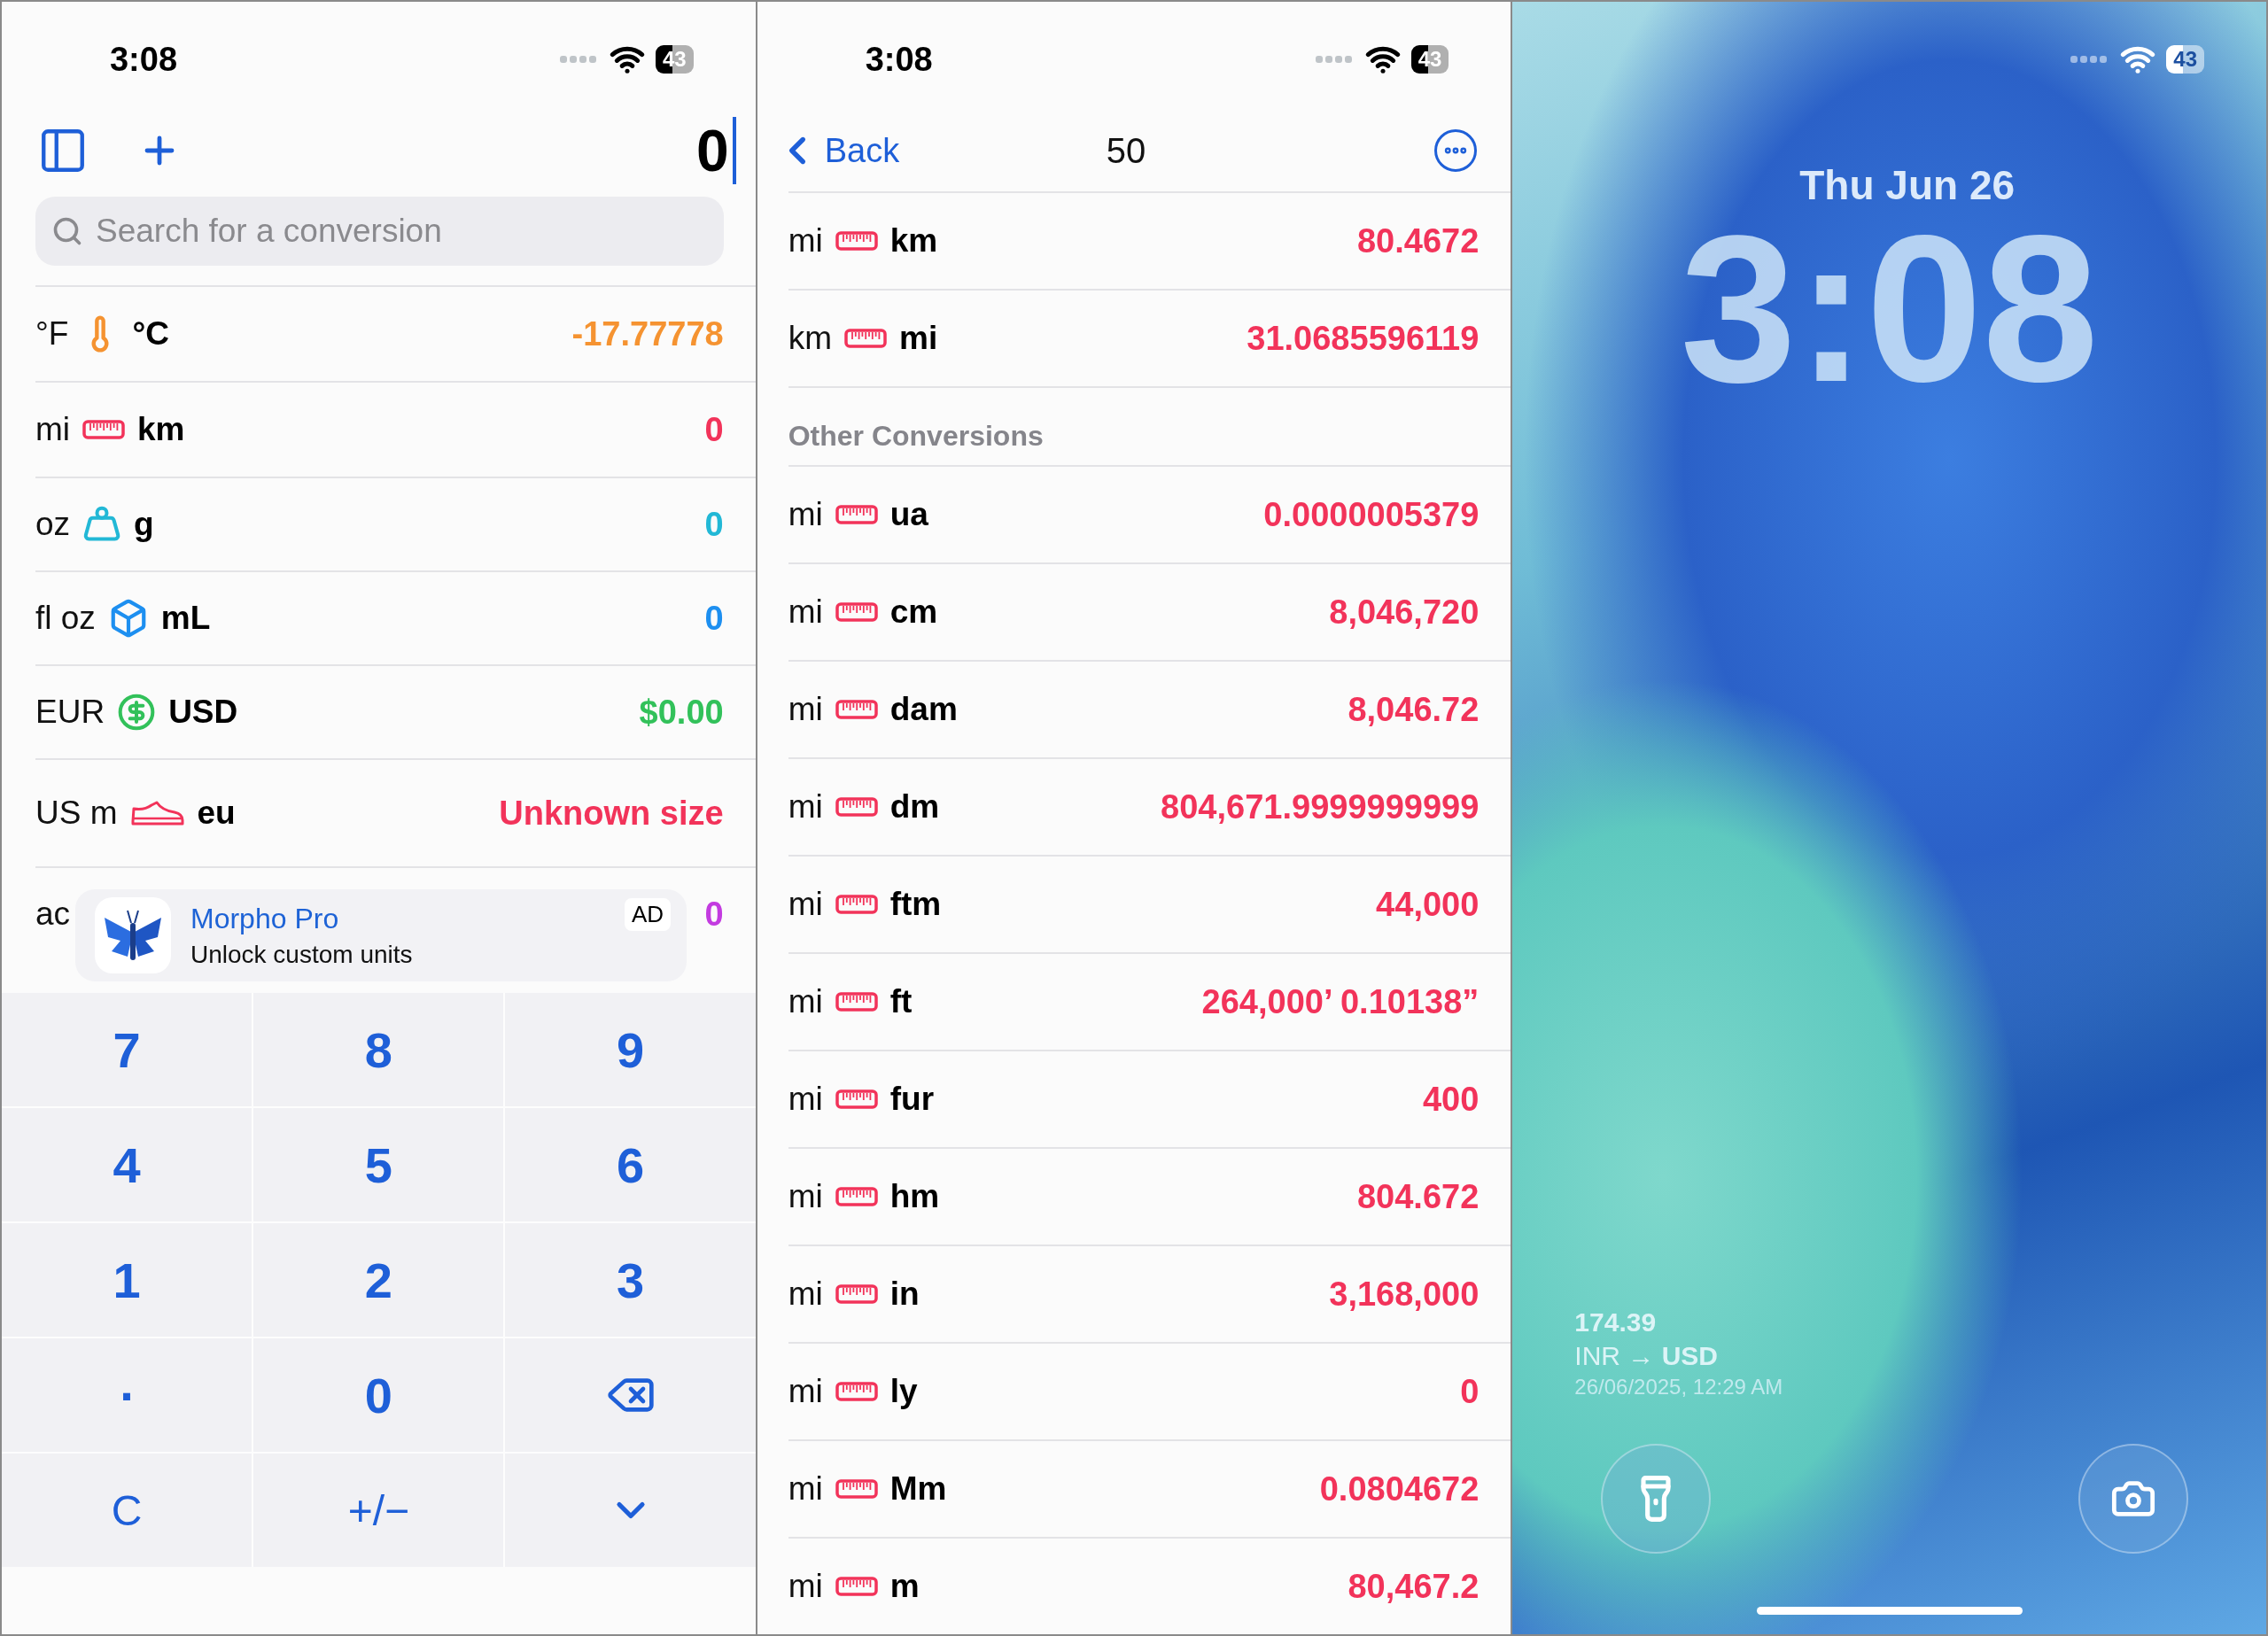 The height and width of the screenshot is (1636, 2268). I want to click on back-button: Back, so click(863, 150).